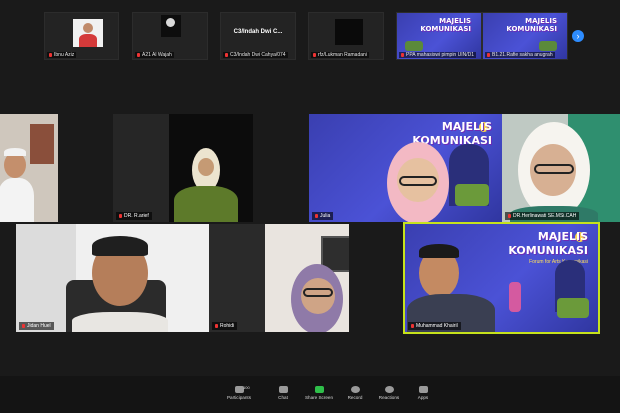 Image resolution: width=620 pixels, height=413 pixels. What do you see at coordinates (206, 167) in the screenshot?
I see `participant-face` at bounding box center [206, 167].